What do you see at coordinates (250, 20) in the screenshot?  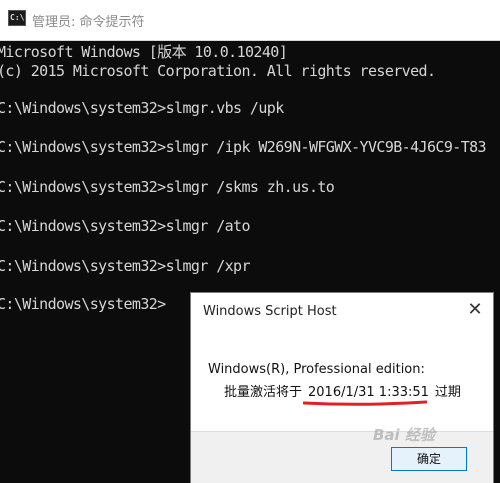 I see `window-titlebar: C:\ 管理员: 命令提示符` at bounding box center [250, 20].